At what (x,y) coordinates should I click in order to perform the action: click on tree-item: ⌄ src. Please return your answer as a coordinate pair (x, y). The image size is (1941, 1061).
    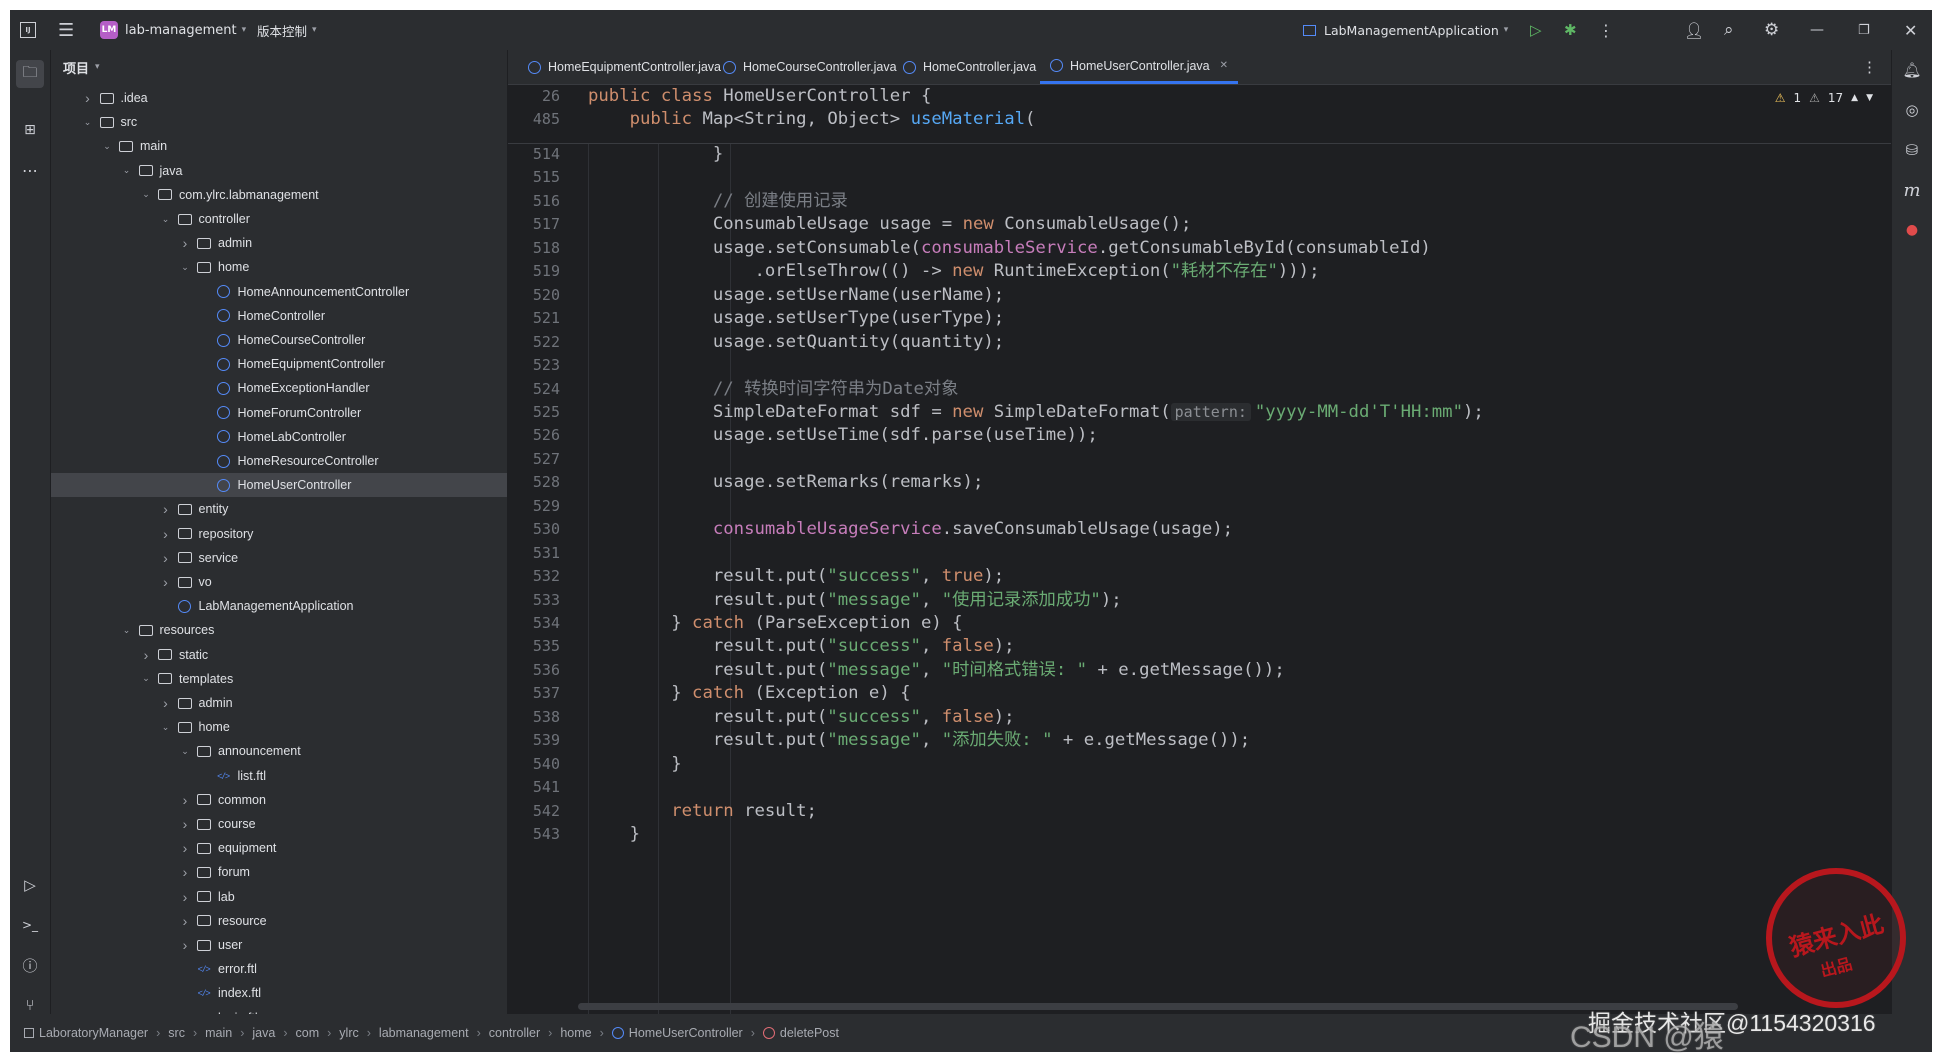
    Looking at the image, I should click on (279, 122).